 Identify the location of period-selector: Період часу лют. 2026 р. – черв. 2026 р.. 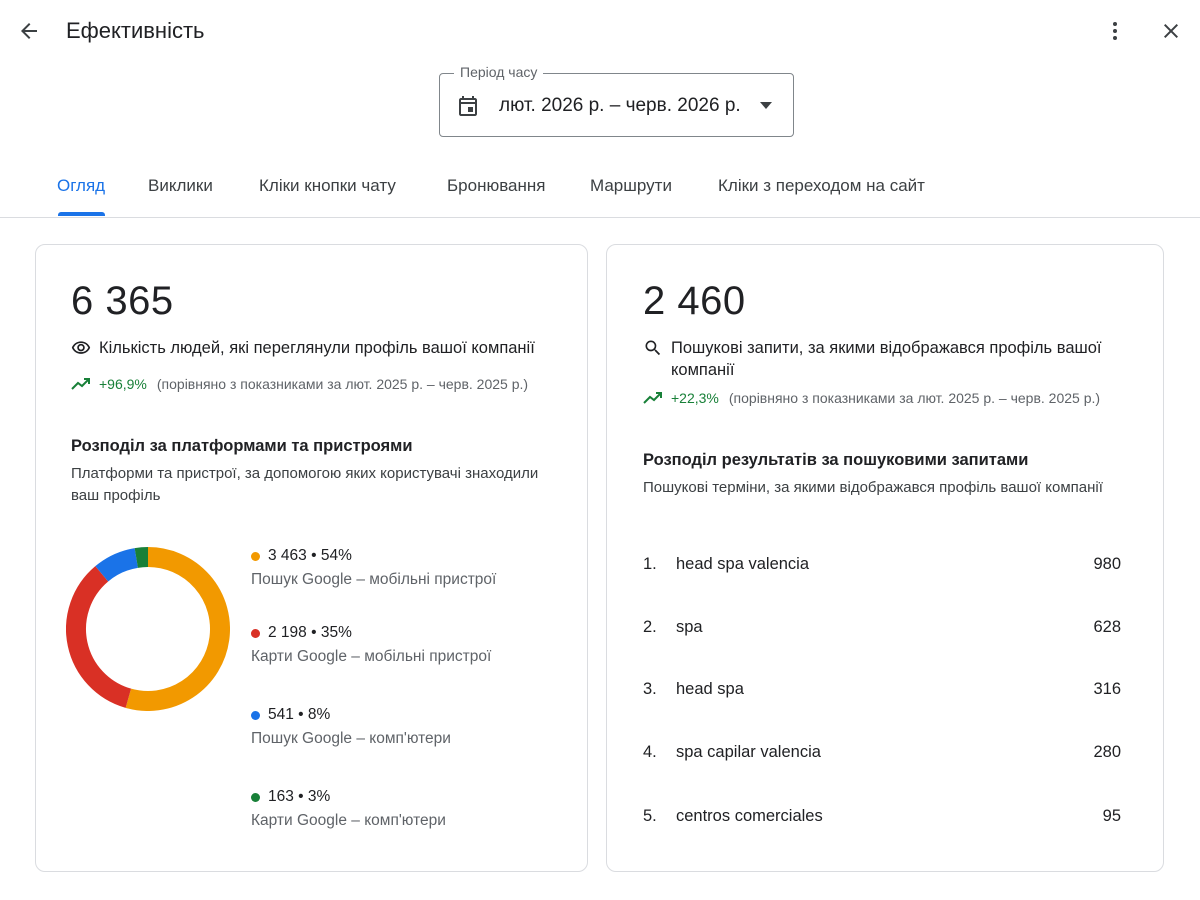
(616, 100).